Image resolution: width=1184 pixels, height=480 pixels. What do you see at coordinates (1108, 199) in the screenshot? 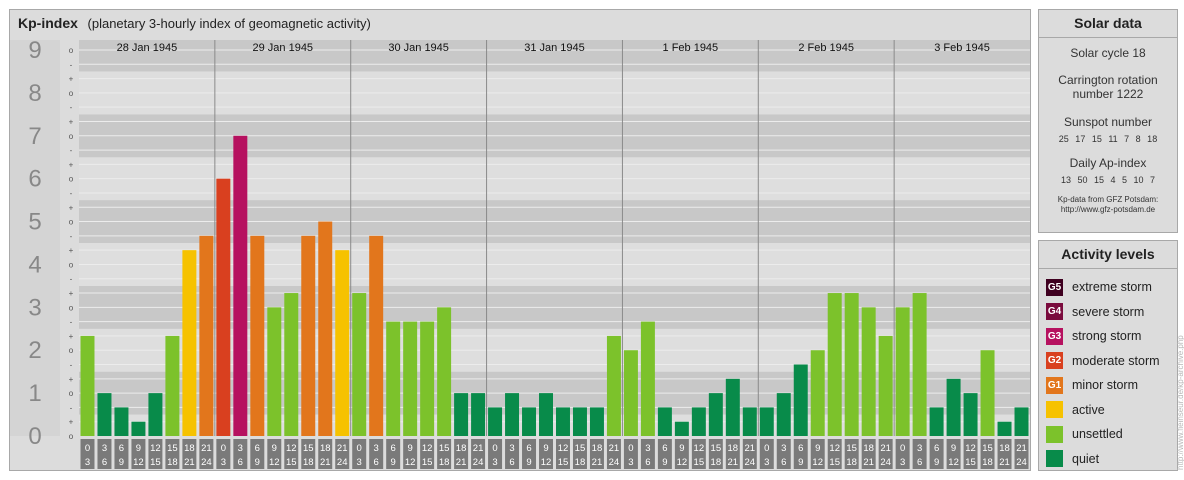
I see `credit-line1: Kp-data from GFZ Potsdam:` at bounding box center [1108, 199].